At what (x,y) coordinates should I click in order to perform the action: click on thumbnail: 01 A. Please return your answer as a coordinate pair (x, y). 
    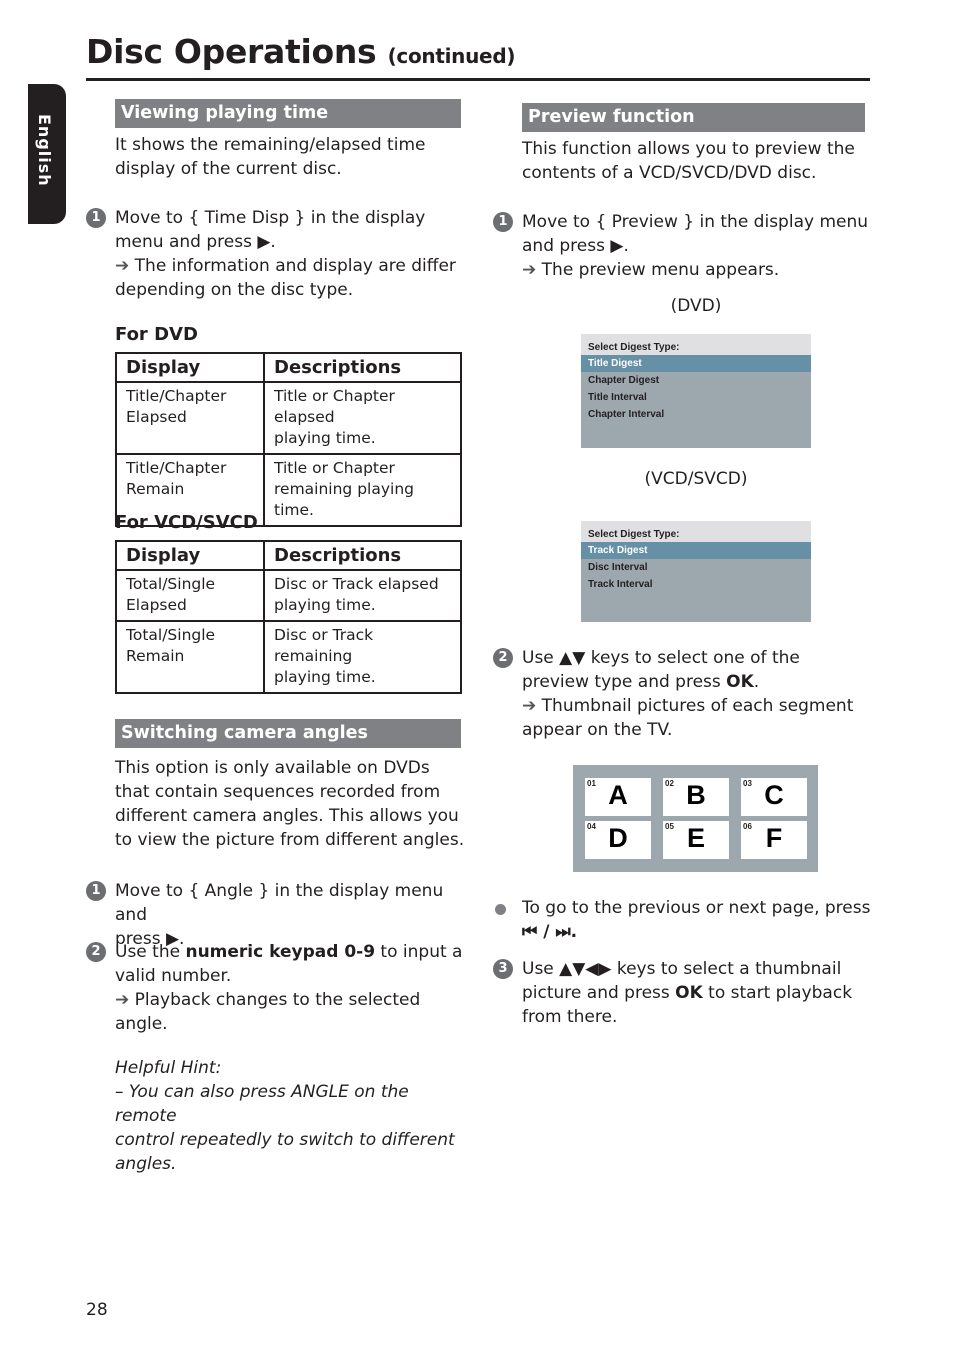
    Looking at the image, I should click on (618, 797).